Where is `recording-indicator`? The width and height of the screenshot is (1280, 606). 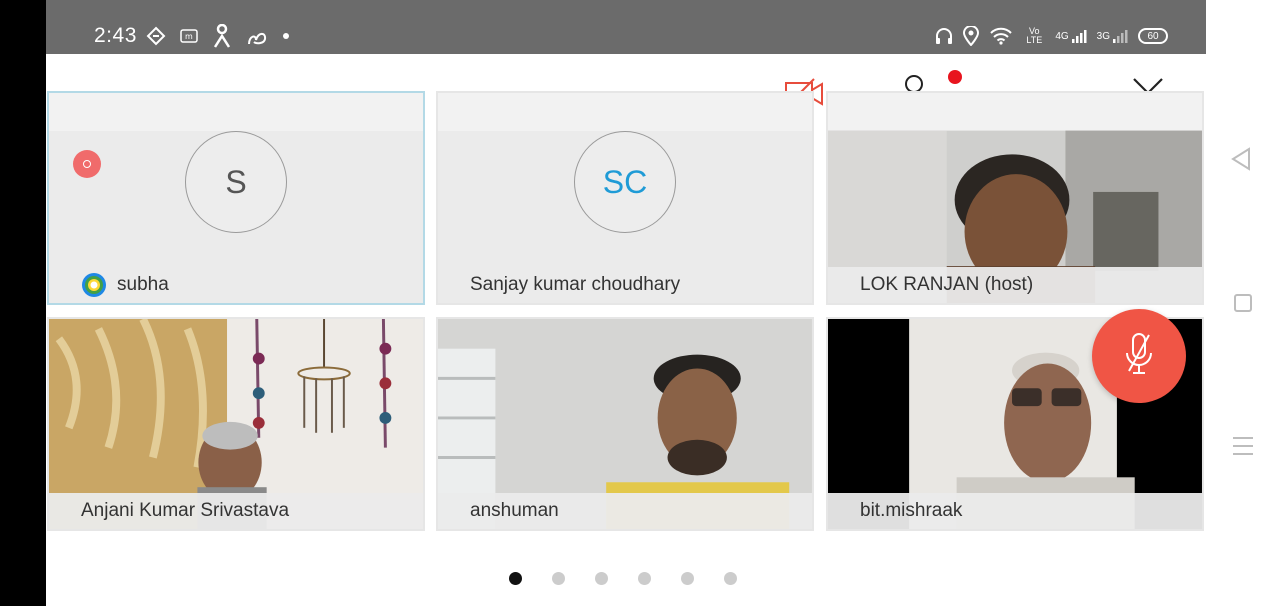 recording-indicator is located at coordinates (87, 164).